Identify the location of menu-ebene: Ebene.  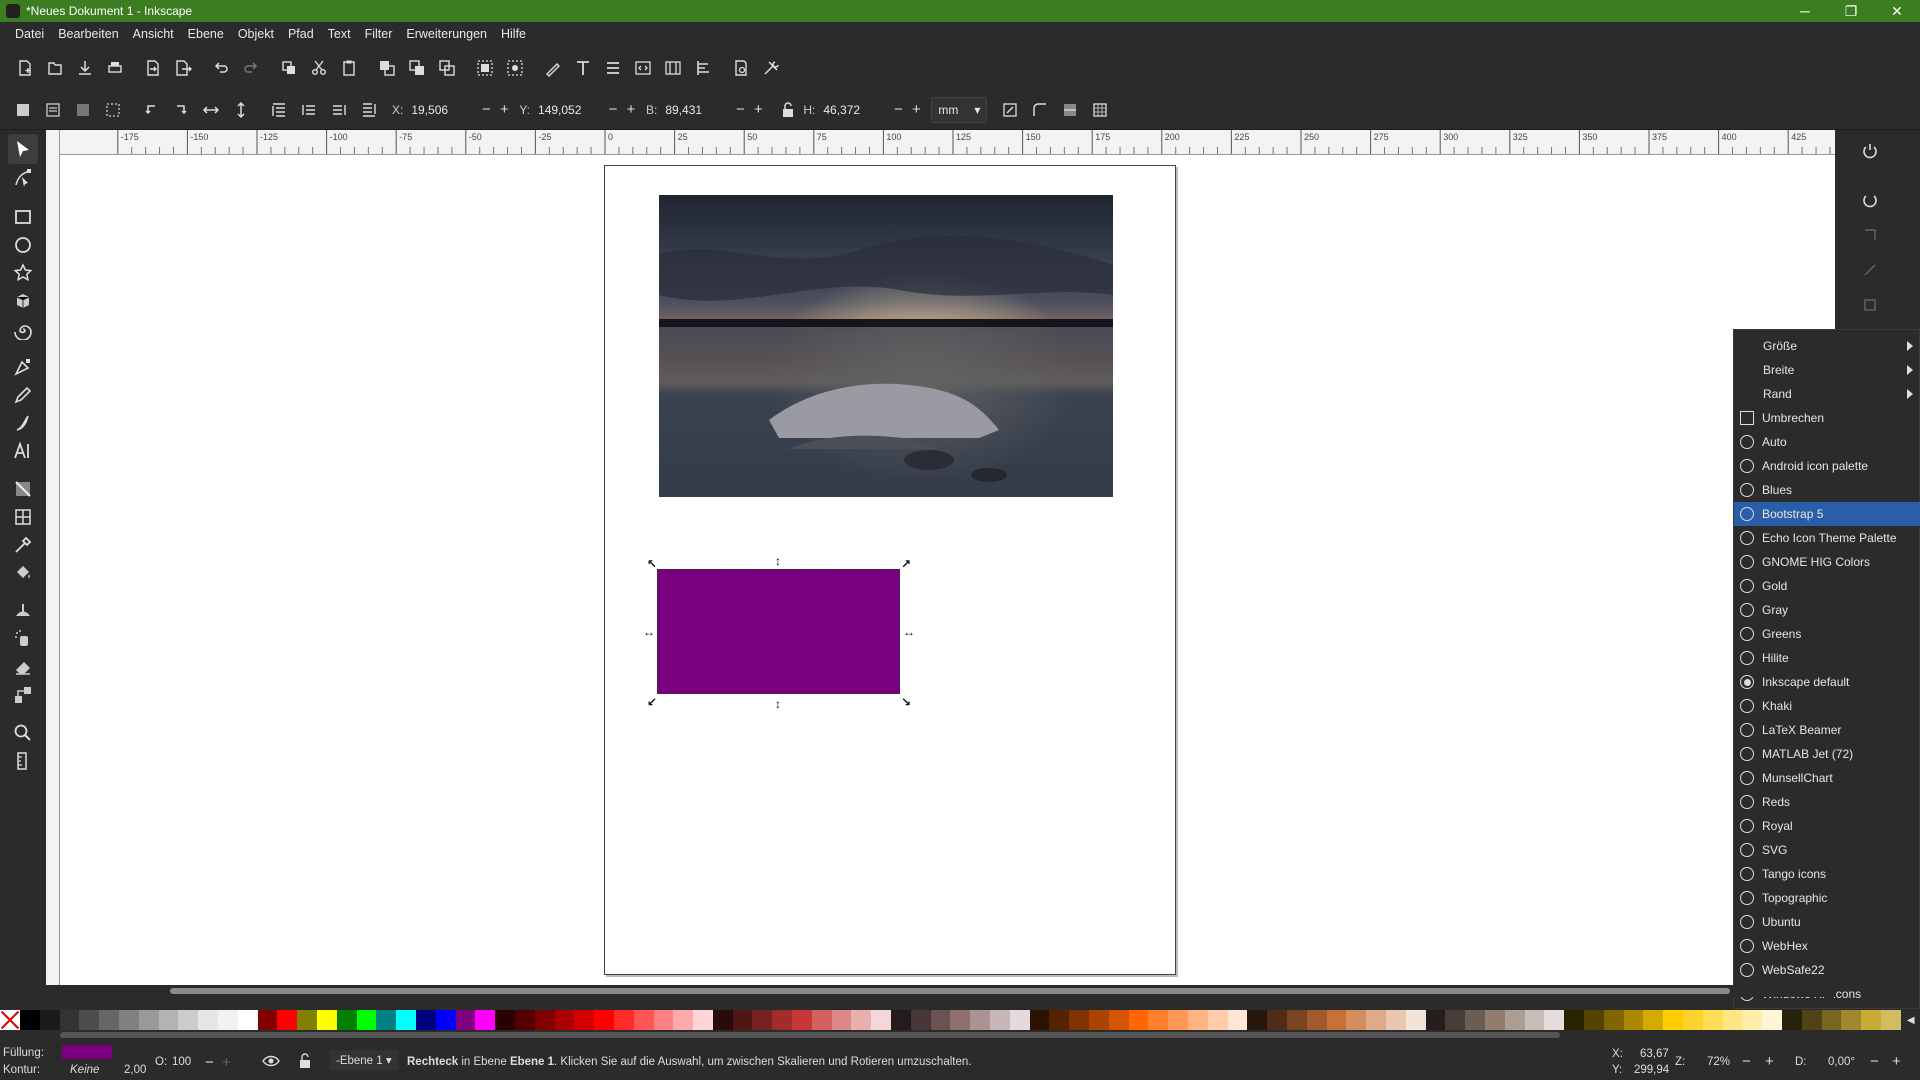
(206, 34).